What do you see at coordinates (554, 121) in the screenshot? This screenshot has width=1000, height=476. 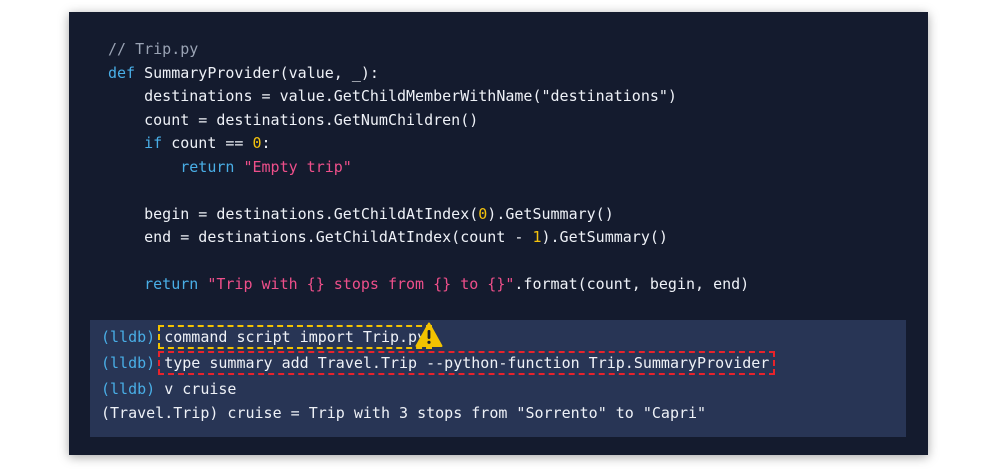 I see `code-line: count = destinations.GetNumChildren()` at bounding box center [554, 121].